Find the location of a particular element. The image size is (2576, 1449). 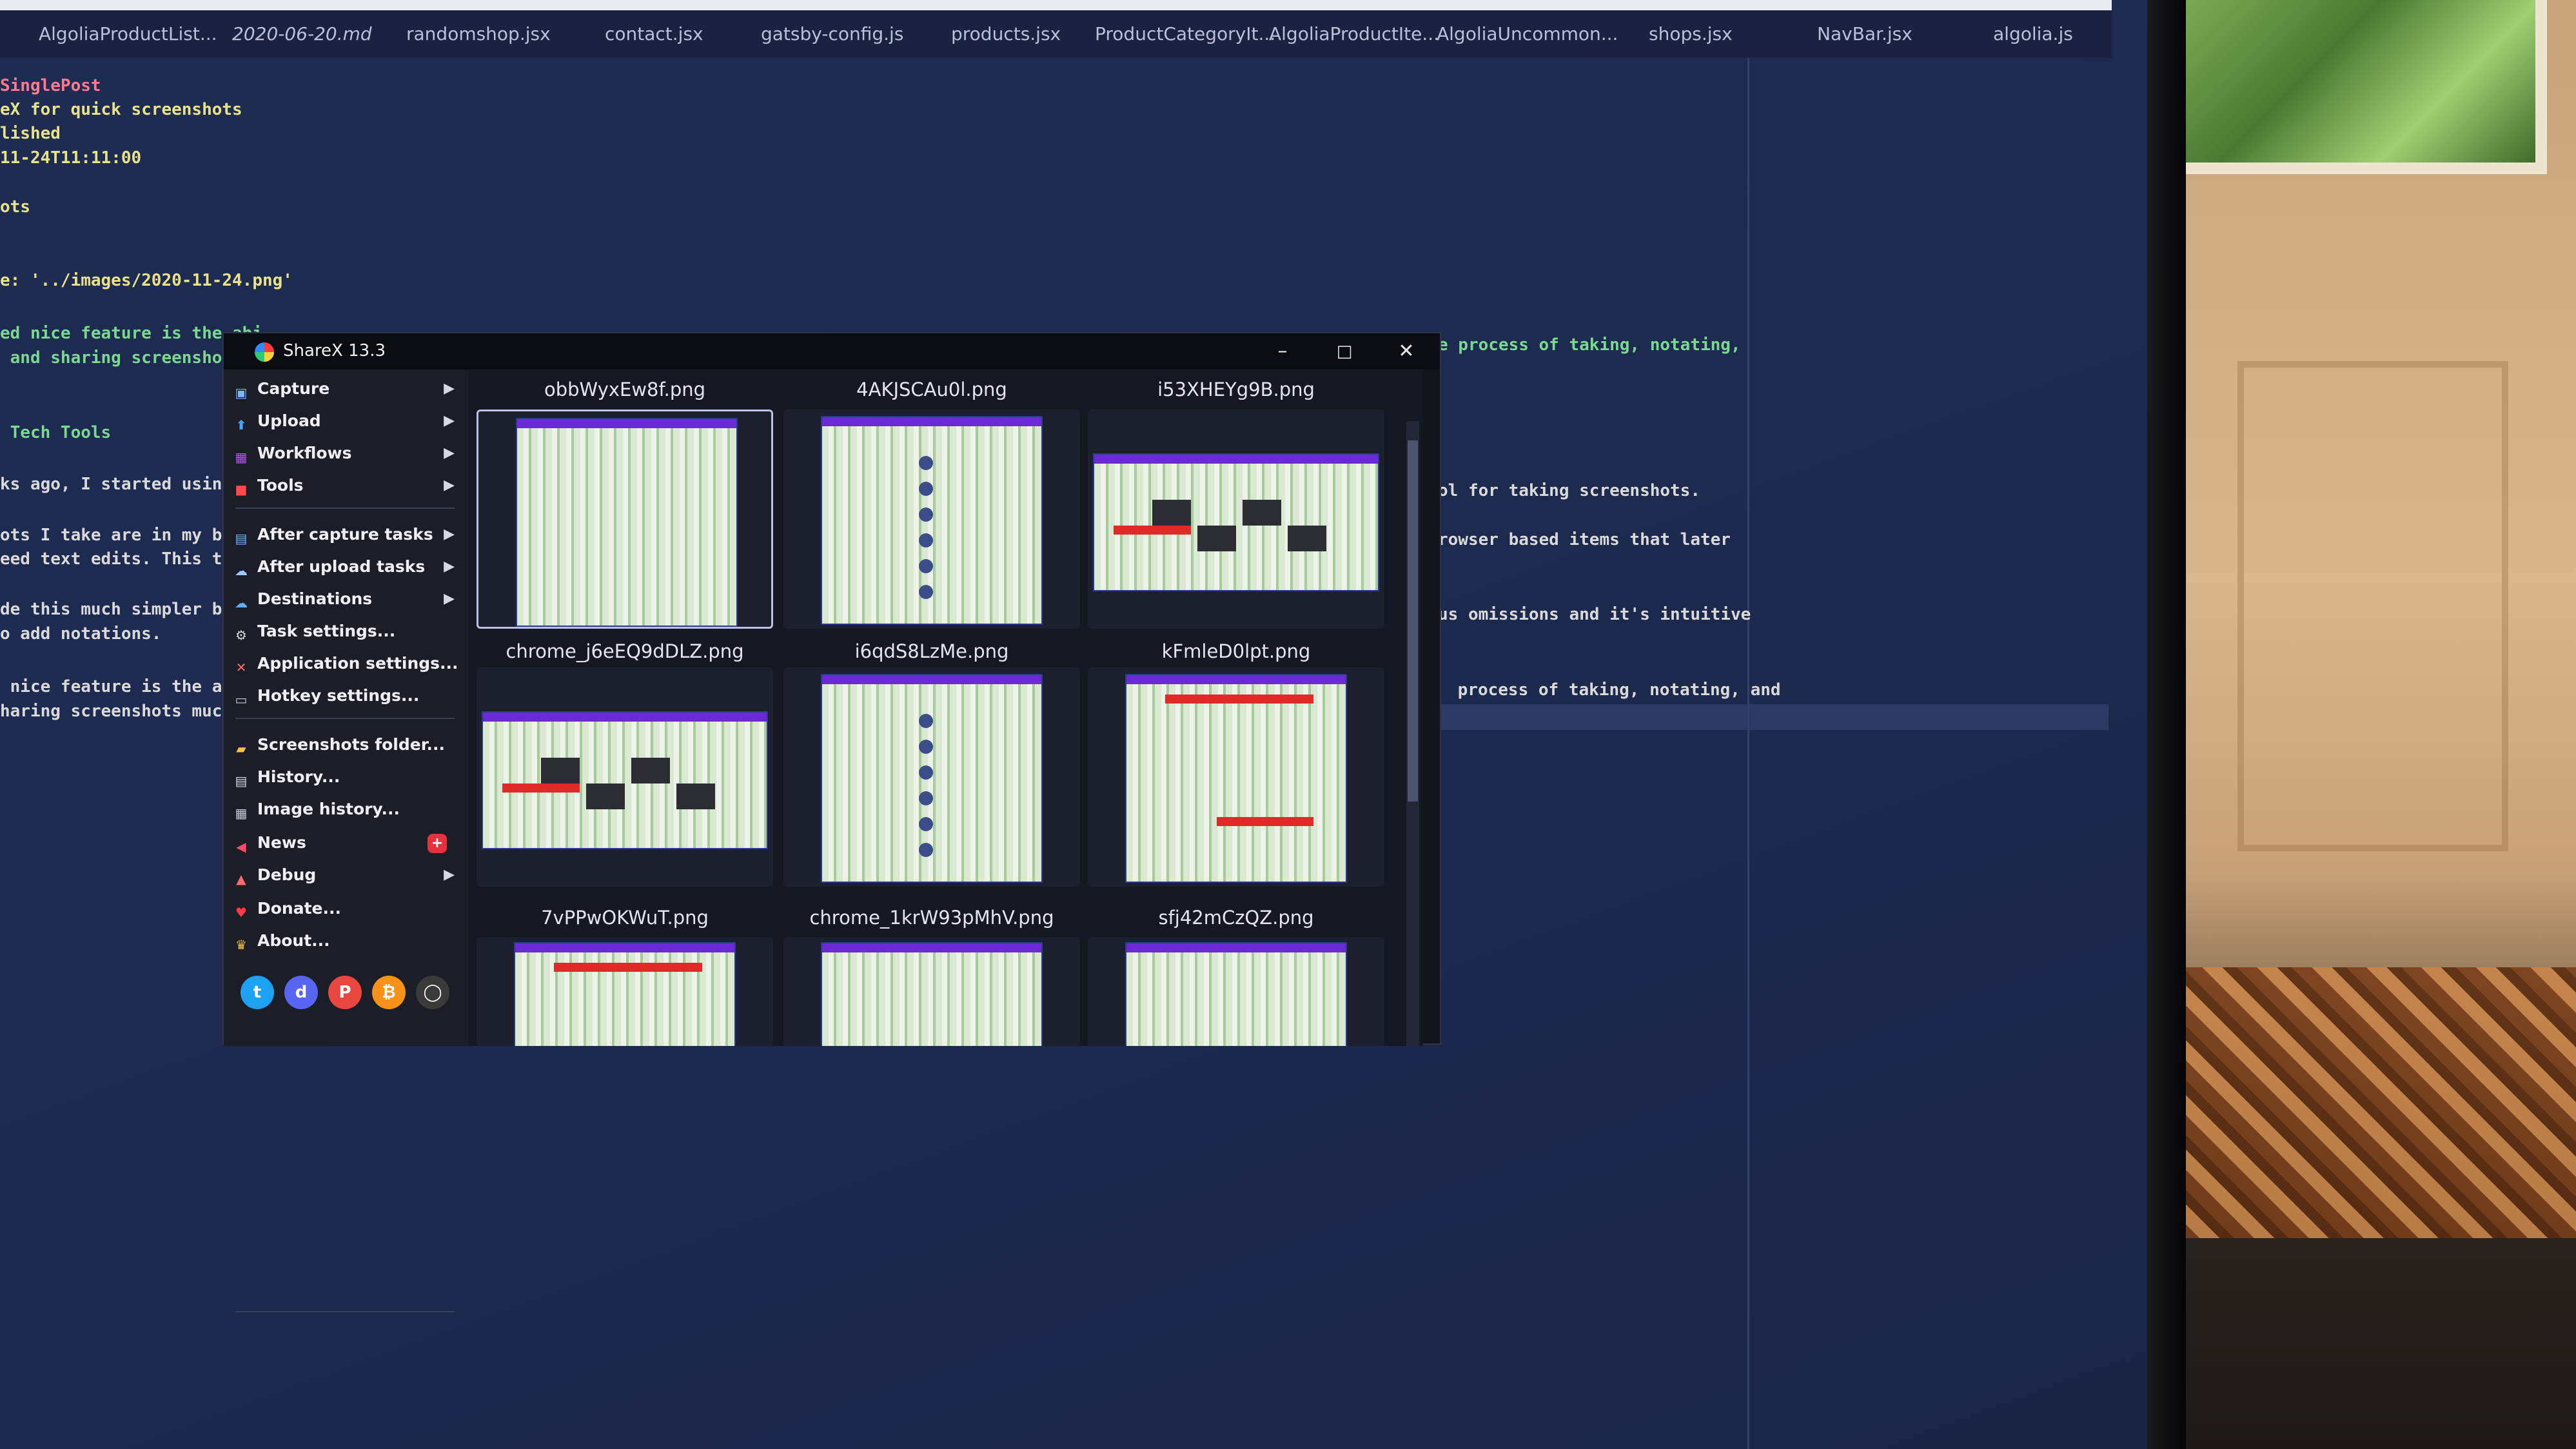

menu-item-tools: ■ Tools ▶ is located at coordinates (347, 485).